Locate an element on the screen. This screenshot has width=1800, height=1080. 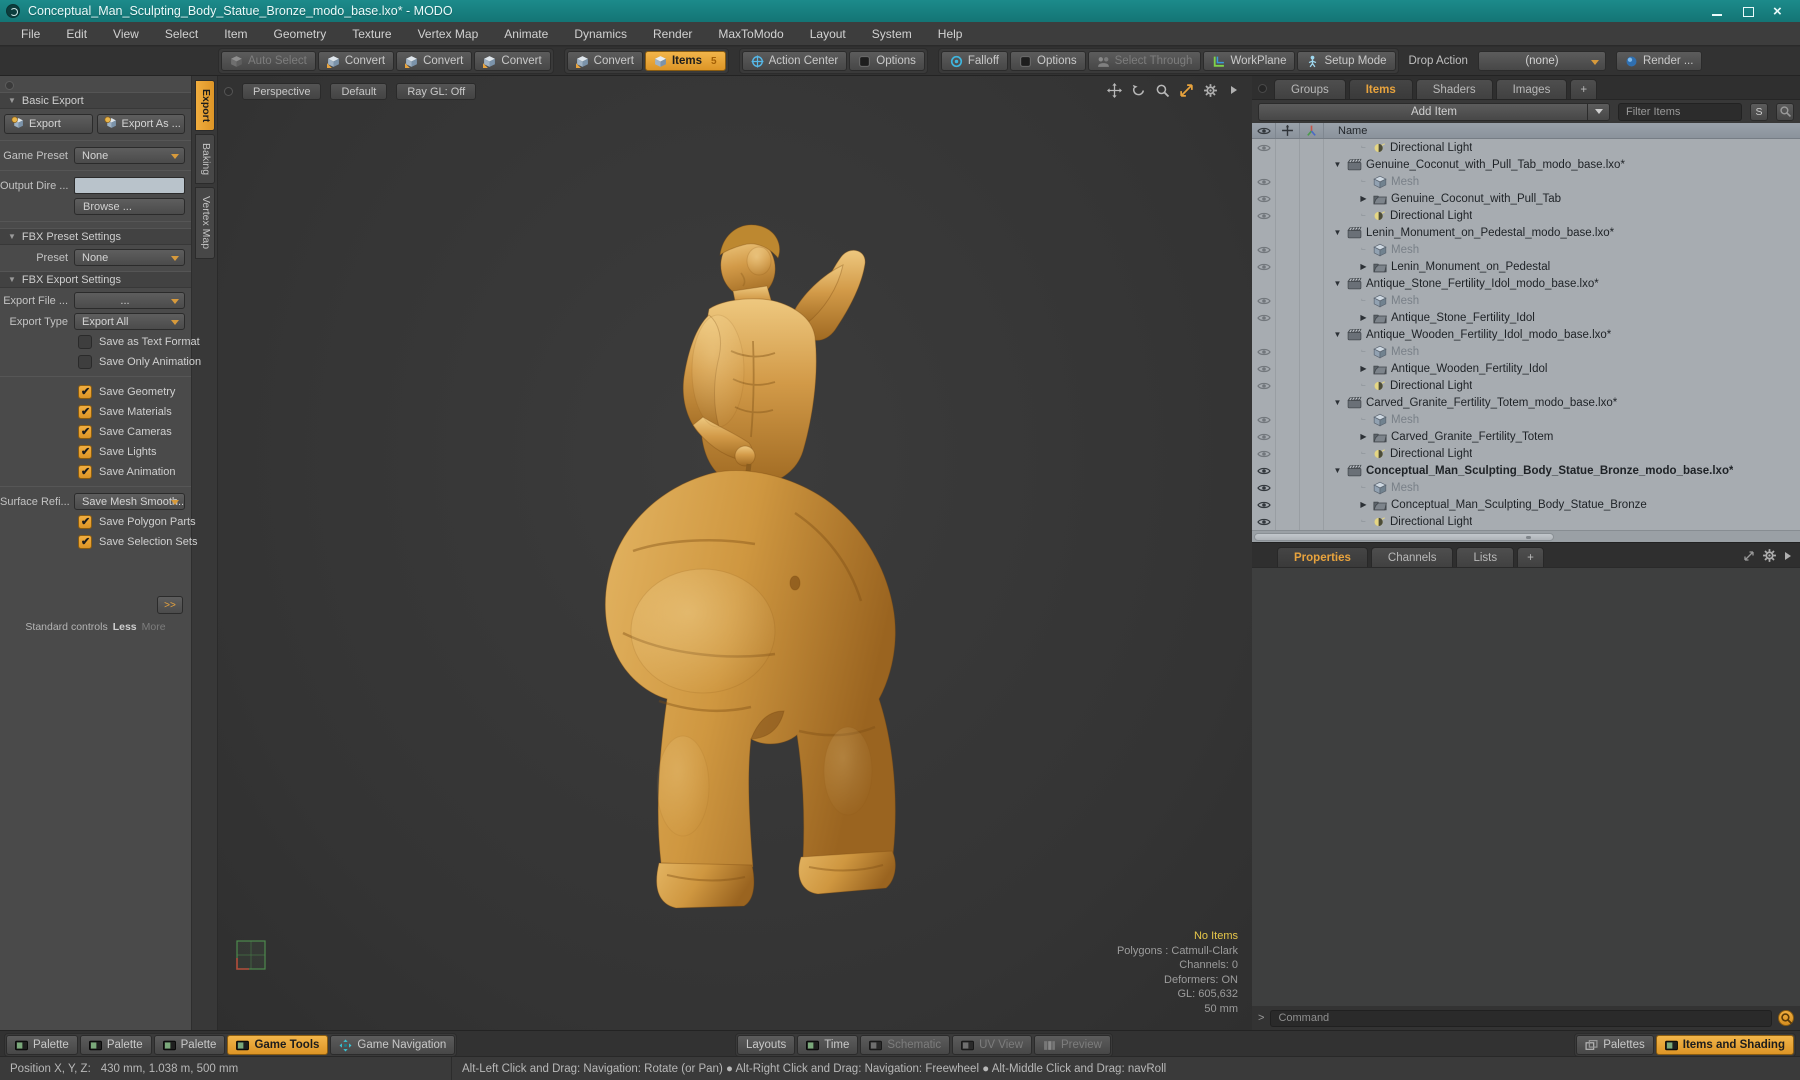
drop-action-dropdown: (none) is located at coordinates (1541, 61).